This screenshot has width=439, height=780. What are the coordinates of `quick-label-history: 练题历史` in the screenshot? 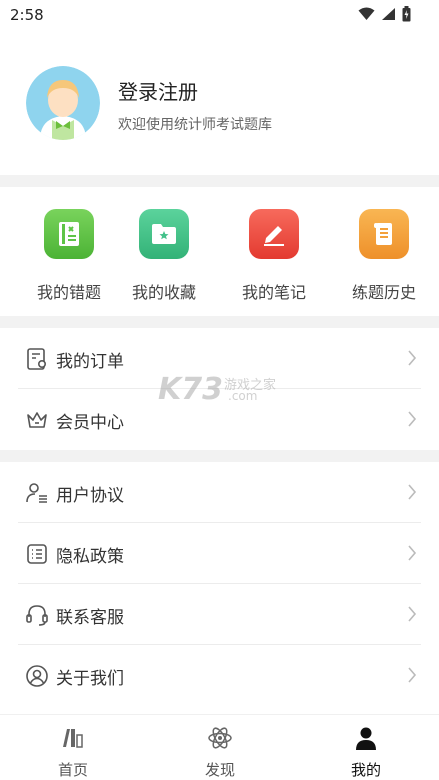 It's located at (383, 292).